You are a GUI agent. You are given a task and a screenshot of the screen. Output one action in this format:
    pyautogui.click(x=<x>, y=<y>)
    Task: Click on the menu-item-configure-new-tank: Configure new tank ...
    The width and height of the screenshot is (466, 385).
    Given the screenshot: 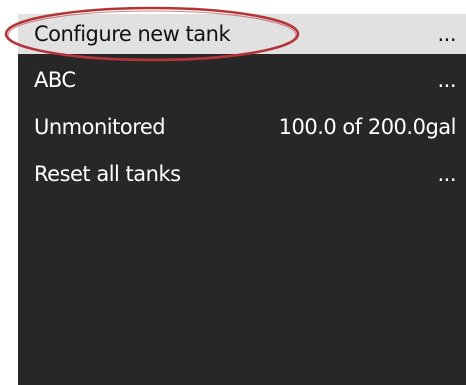 What is the action you would take?
    pyautogui.click(x=242, y=34)
    